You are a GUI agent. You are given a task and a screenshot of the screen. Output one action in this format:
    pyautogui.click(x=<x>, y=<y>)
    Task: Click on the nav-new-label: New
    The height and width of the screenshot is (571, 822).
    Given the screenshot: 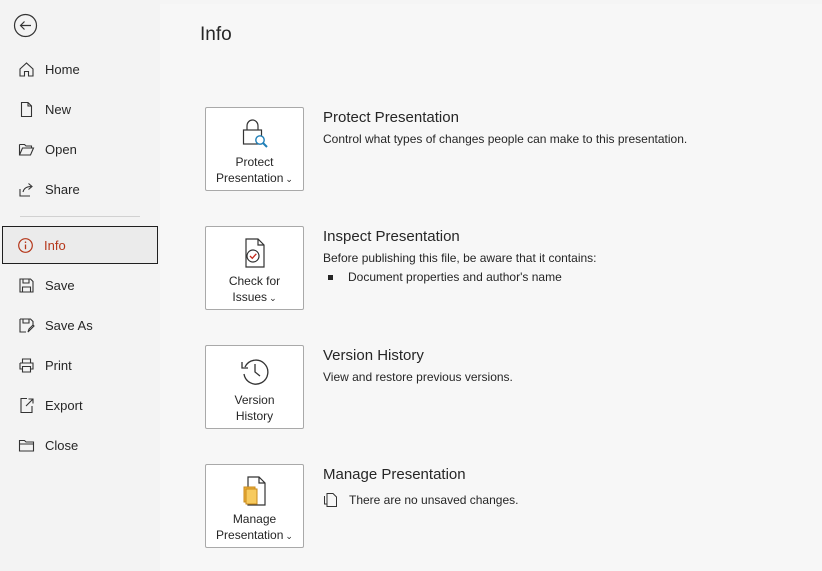 What is the action you would take?
    pyautogui.click(x=58, y=109)
    